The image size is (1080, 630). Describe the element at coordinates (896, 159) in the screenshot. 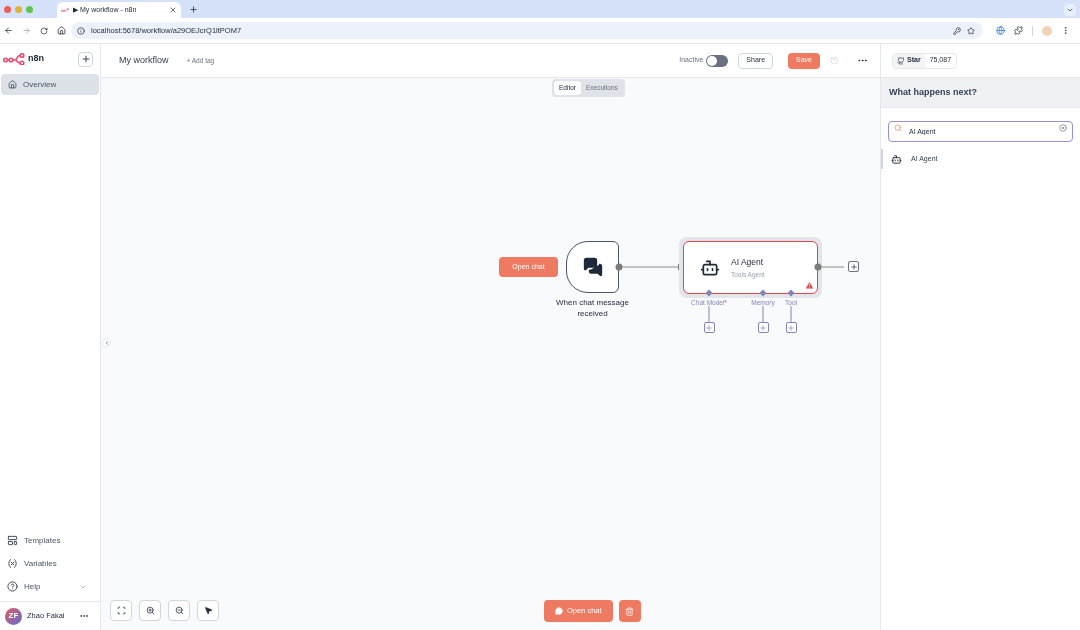

I see `robot-icon` at that location.